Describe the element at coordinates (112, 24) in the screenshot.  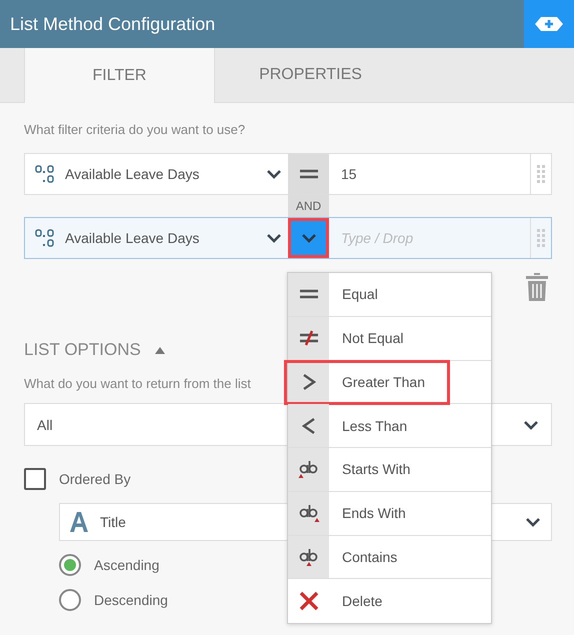
I see `window-title: List Method Configuration` at that location.